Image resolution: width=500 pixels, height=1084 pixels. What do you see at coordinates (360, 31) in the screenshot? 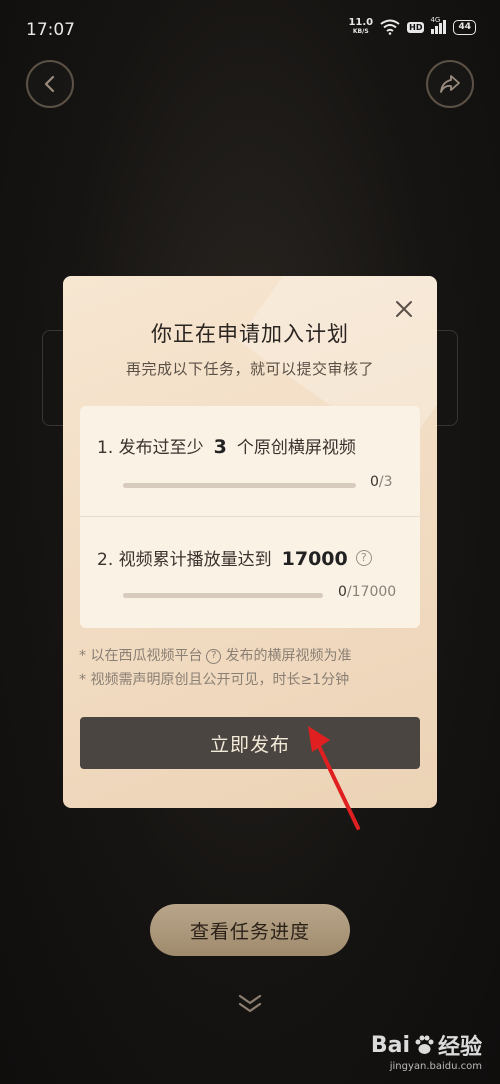
I see `speed-unit: KB/S` at bounding box center [360, 31].